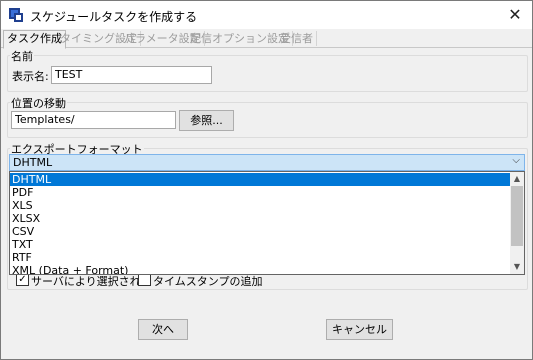 This screenshot has height=360, width=533. Describe the element at coordinates (131, 75) in the screenshot. I see `display-name-input` at that location.